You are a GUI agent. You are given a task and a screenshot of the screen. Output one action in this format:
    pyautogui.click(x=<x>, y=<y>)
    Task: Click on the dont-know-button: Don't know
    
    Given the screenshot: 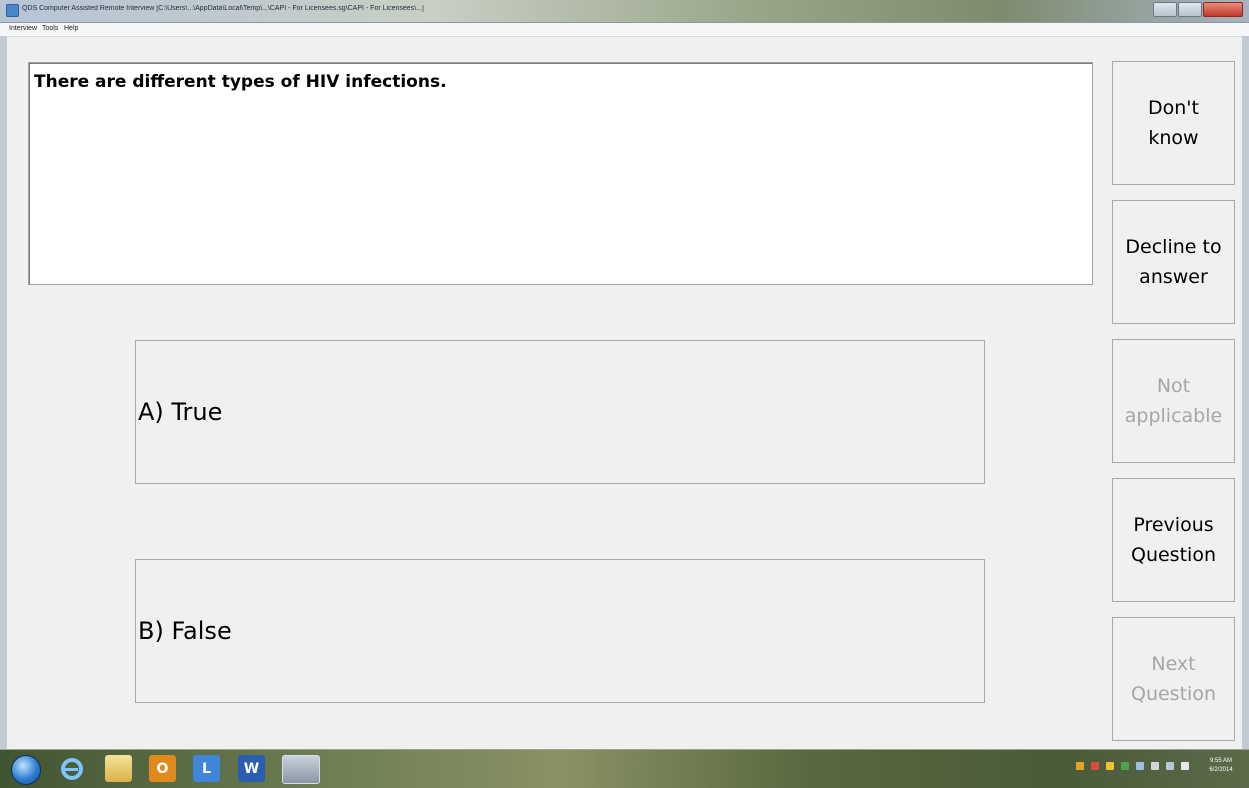 What is the action you would take?
    pyautogui.click(x=1173, y=123)
    